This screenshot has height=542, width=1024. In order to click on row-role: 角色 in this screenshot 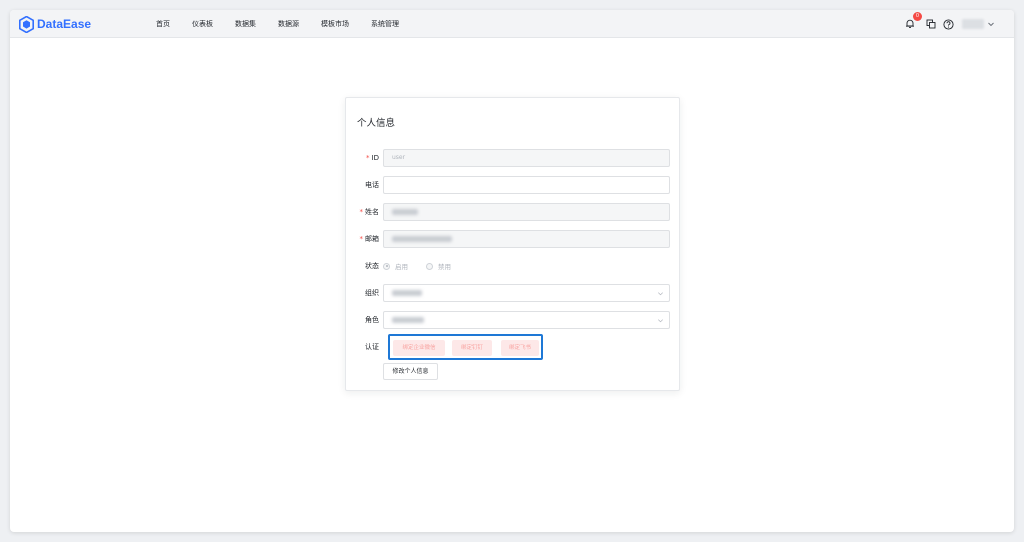, I will do `click(513, 320)`.